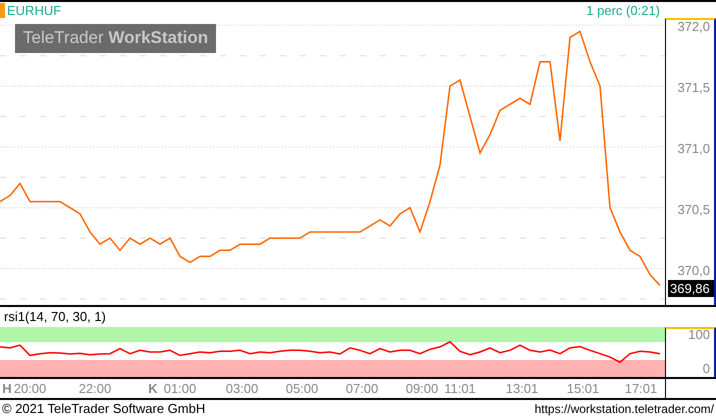 The image size is (716, 417). What do you see at coordinates (693, 209) in the screenshot?
I see `axis-label: 370,5` at bounding box center [693, 209].